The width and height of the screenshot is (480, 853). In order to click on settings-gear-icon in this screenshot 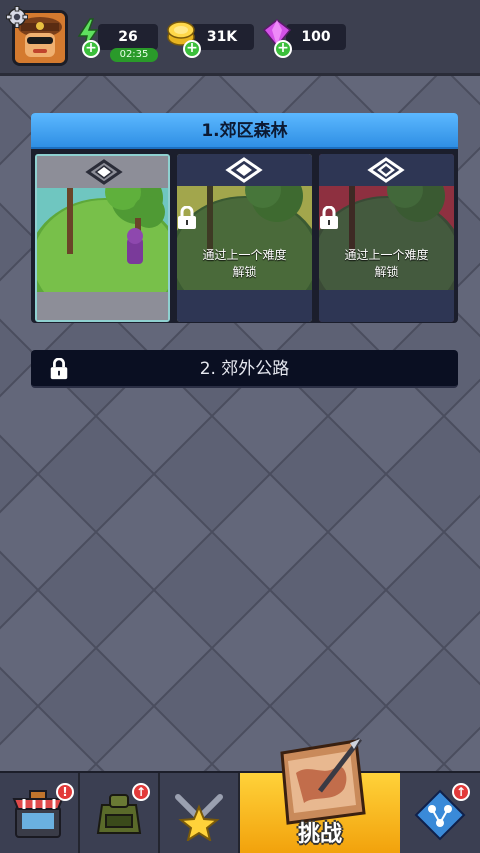, I will do `click(17, 17)`.